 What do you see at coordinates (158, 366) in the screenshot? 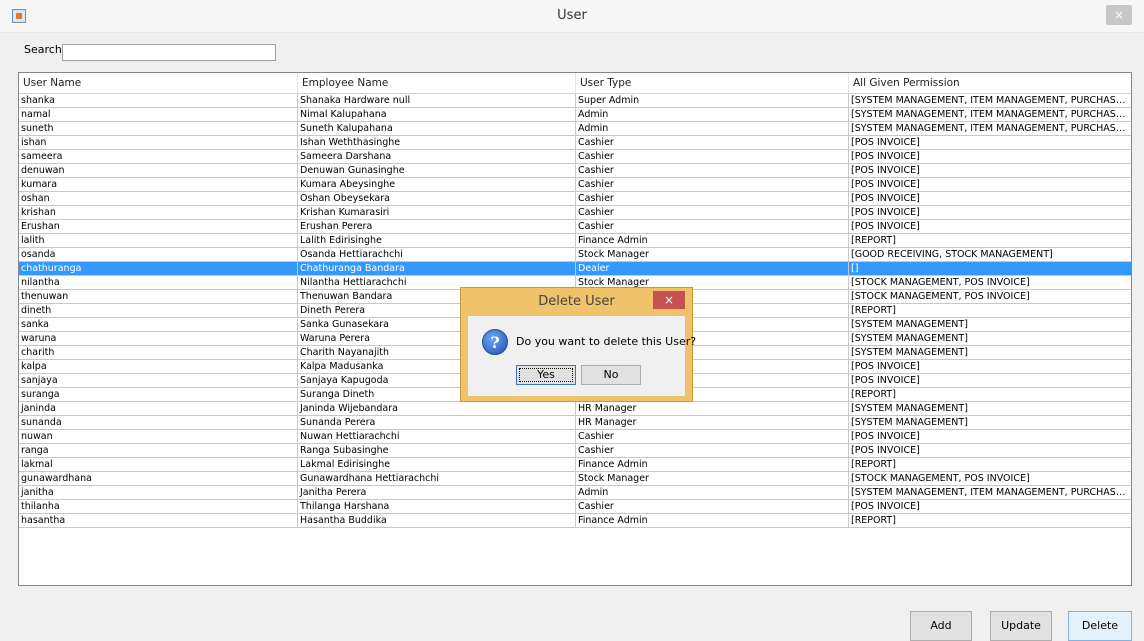
I see `cell-user-name: kalpa` at bounding box center [158, 366].